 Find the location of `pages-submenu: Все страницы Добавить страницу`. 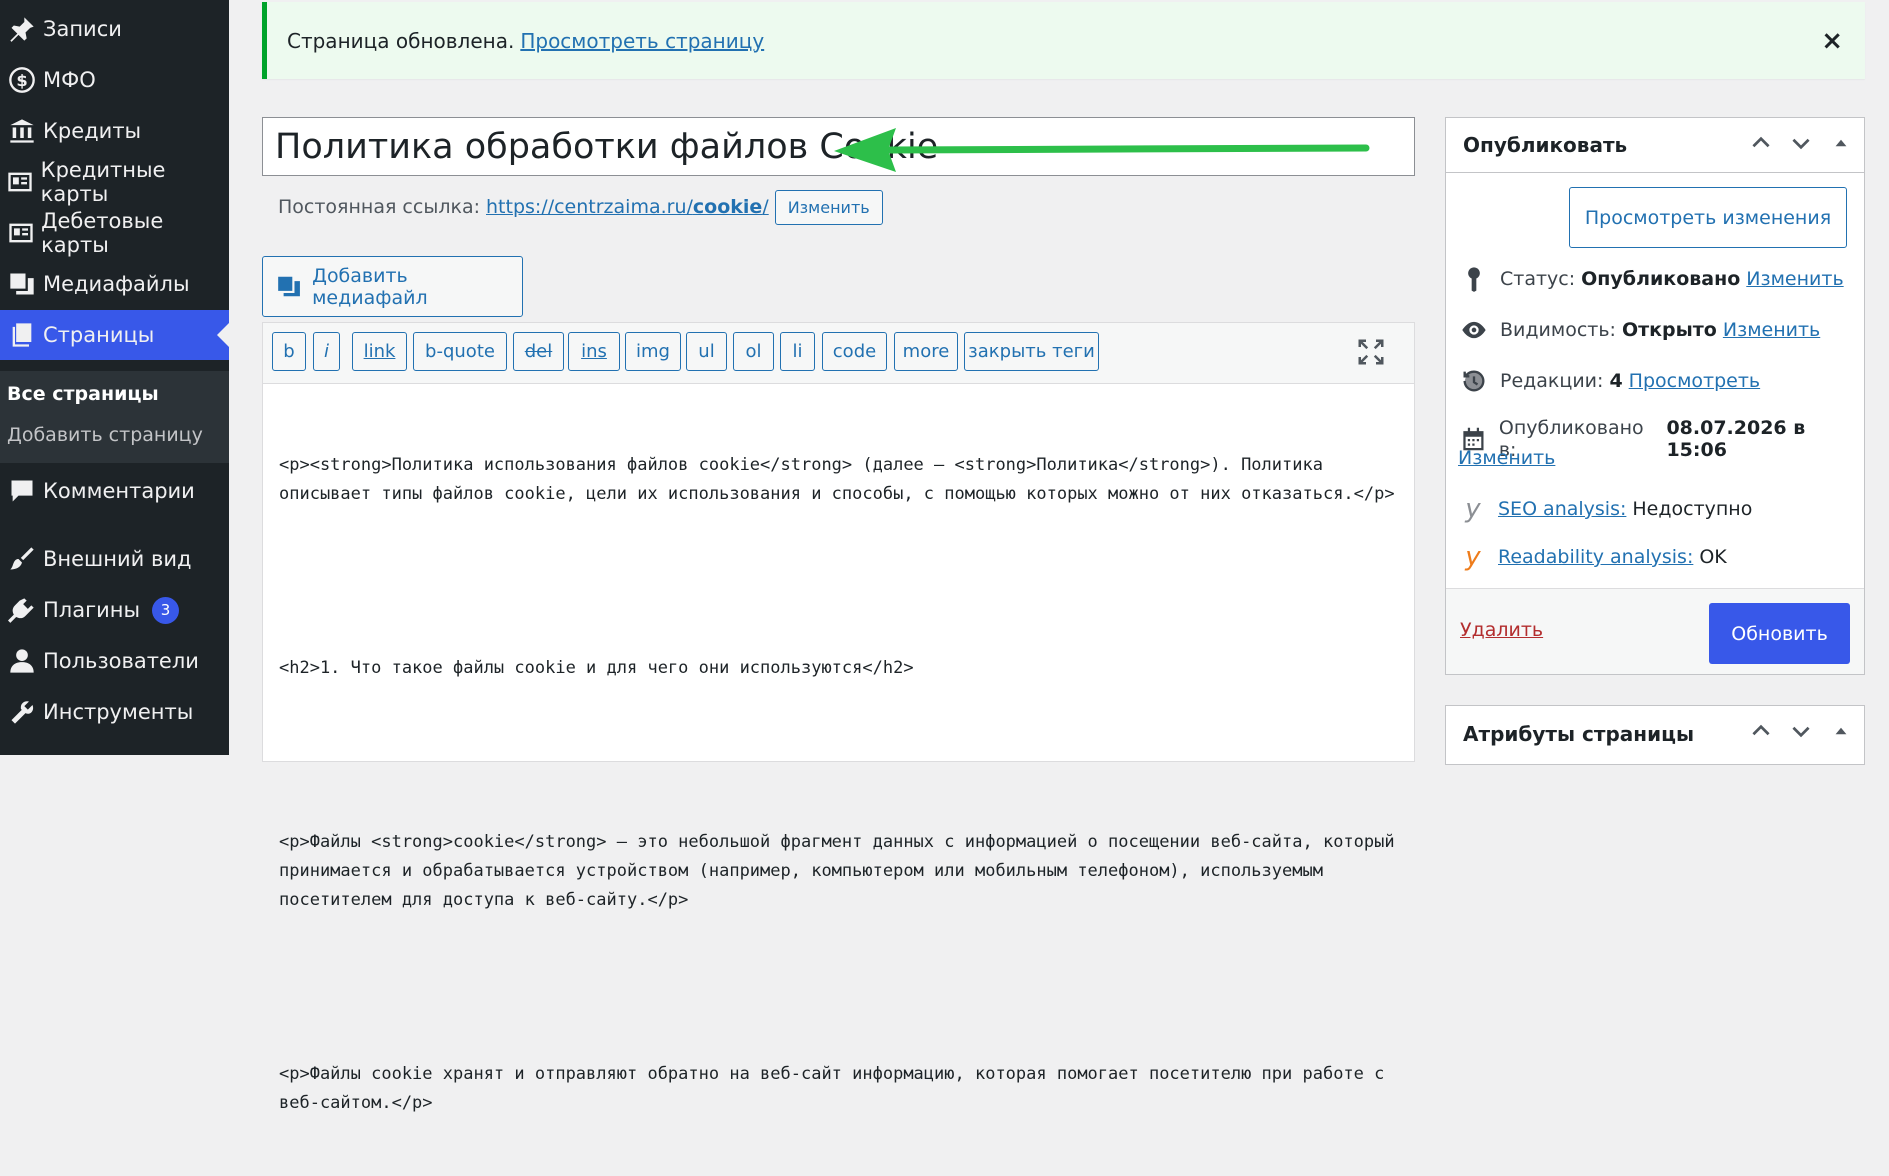

pages-submenu: Все страницы Добавить страницу is located at coordinates (114, 417).